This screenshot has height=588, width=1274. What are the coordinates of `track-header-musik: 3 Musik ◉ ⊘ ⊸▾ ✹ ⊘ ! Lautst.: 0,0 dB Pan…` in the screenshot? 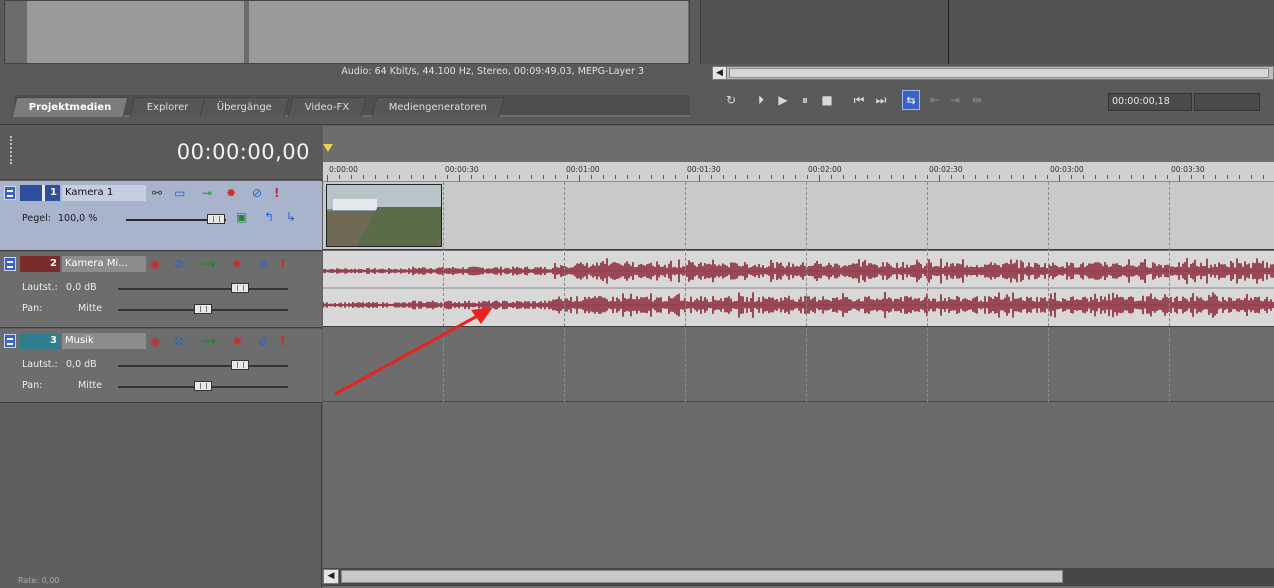 It's located at (161, 366).